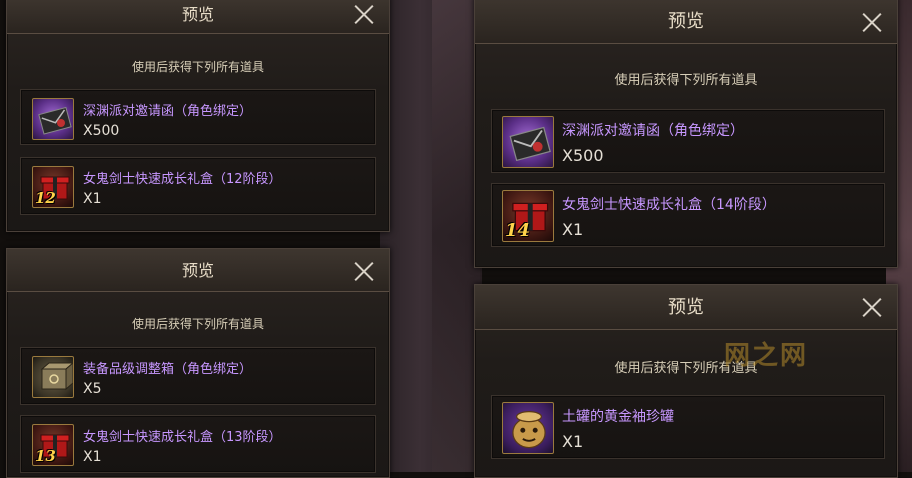 The width and height of the screenshot is (912, 478). I want to click on watermark: 网之网, so click(766, 356).